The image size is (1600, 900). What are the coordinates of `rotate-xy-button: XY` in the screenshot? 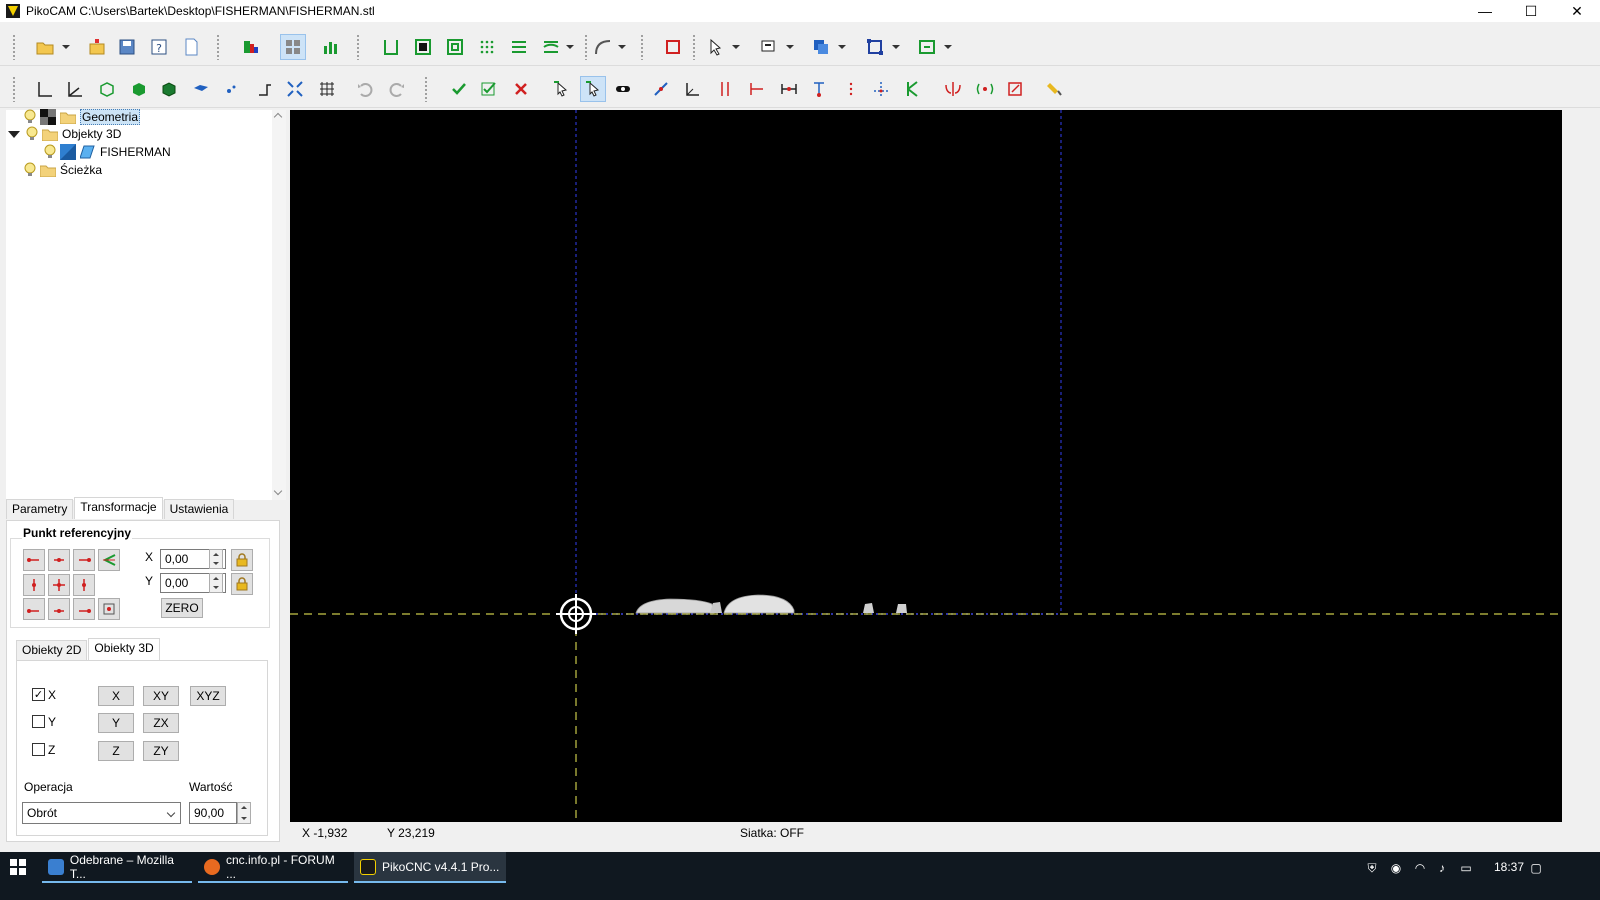 It's located at (161, 696).